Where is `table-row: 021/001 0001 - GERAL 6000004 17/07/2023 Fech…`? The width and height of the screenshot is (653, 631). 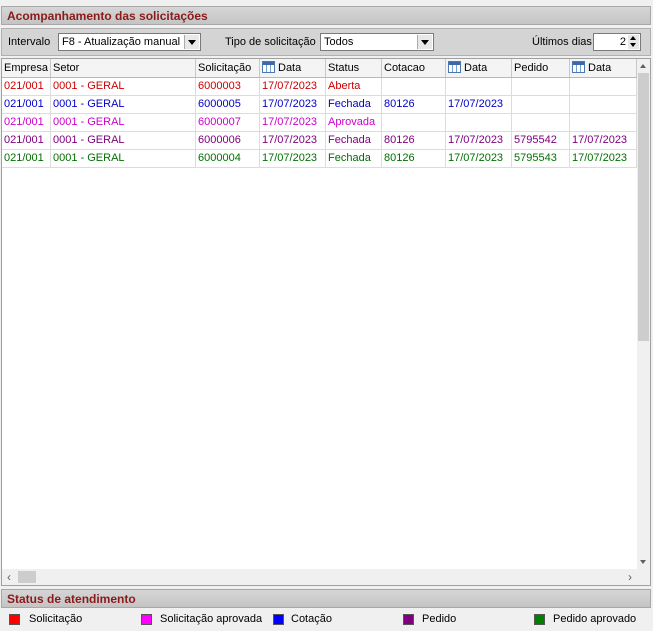 table-row: 021/001 0001 - GERAL 6000004 17/07/2023 Fech… is located at coordinates (319, 159).